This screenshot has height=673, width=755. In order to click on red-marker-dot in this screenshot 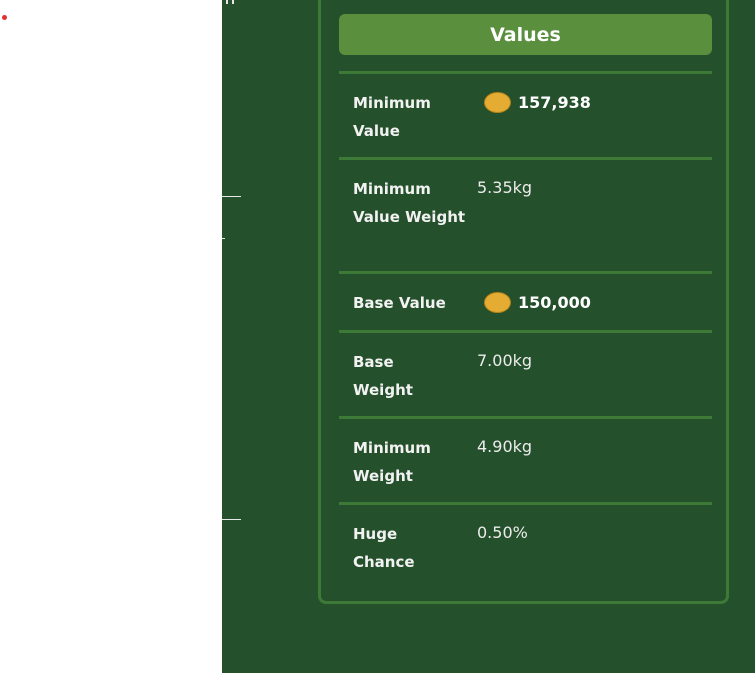, I will do `click(4, 17)`.